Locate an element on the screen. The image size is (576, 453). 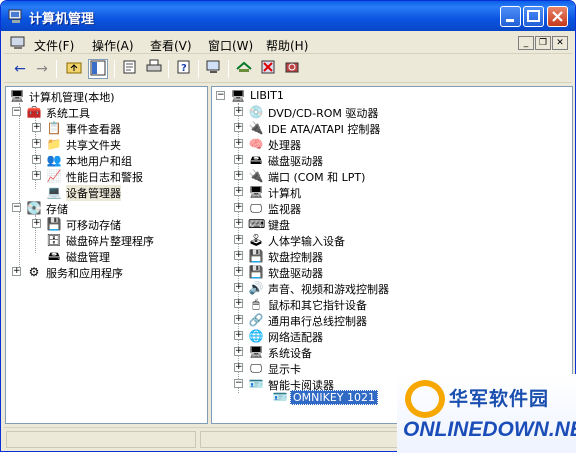
window-title: 计算机管理 is located at coordinates (62, 19).